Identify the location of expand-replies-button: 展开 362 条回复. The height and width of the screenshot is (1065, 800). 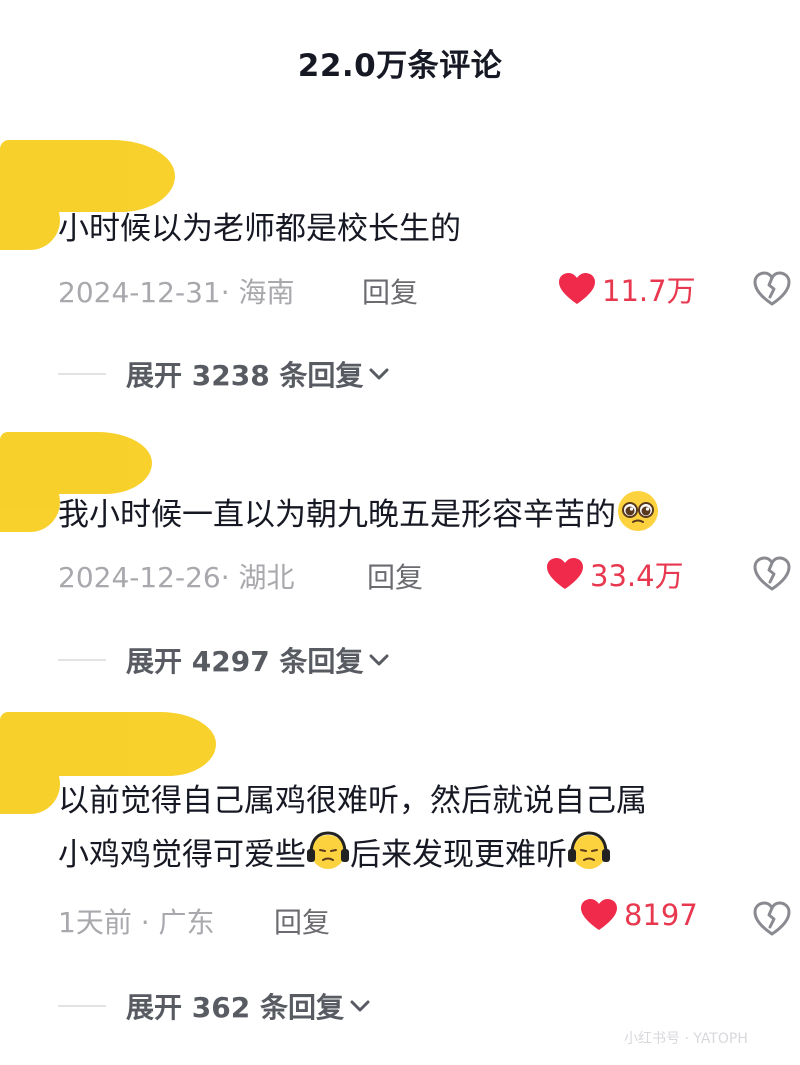
(215, 1006).